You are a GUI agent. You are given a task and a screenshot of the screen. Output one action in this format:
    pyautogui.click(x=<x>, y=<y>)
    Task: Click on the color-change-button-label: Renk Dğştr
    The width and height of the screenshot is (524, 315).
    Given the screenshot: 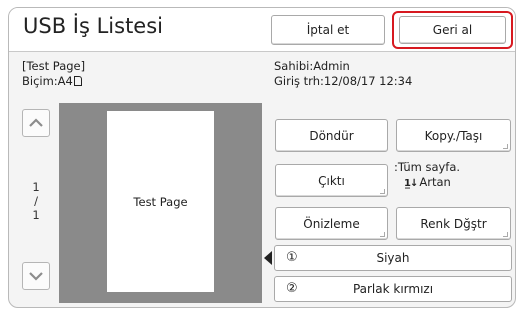 What is the action you would take?
    pyautogui.click(x=453, y=223)
    